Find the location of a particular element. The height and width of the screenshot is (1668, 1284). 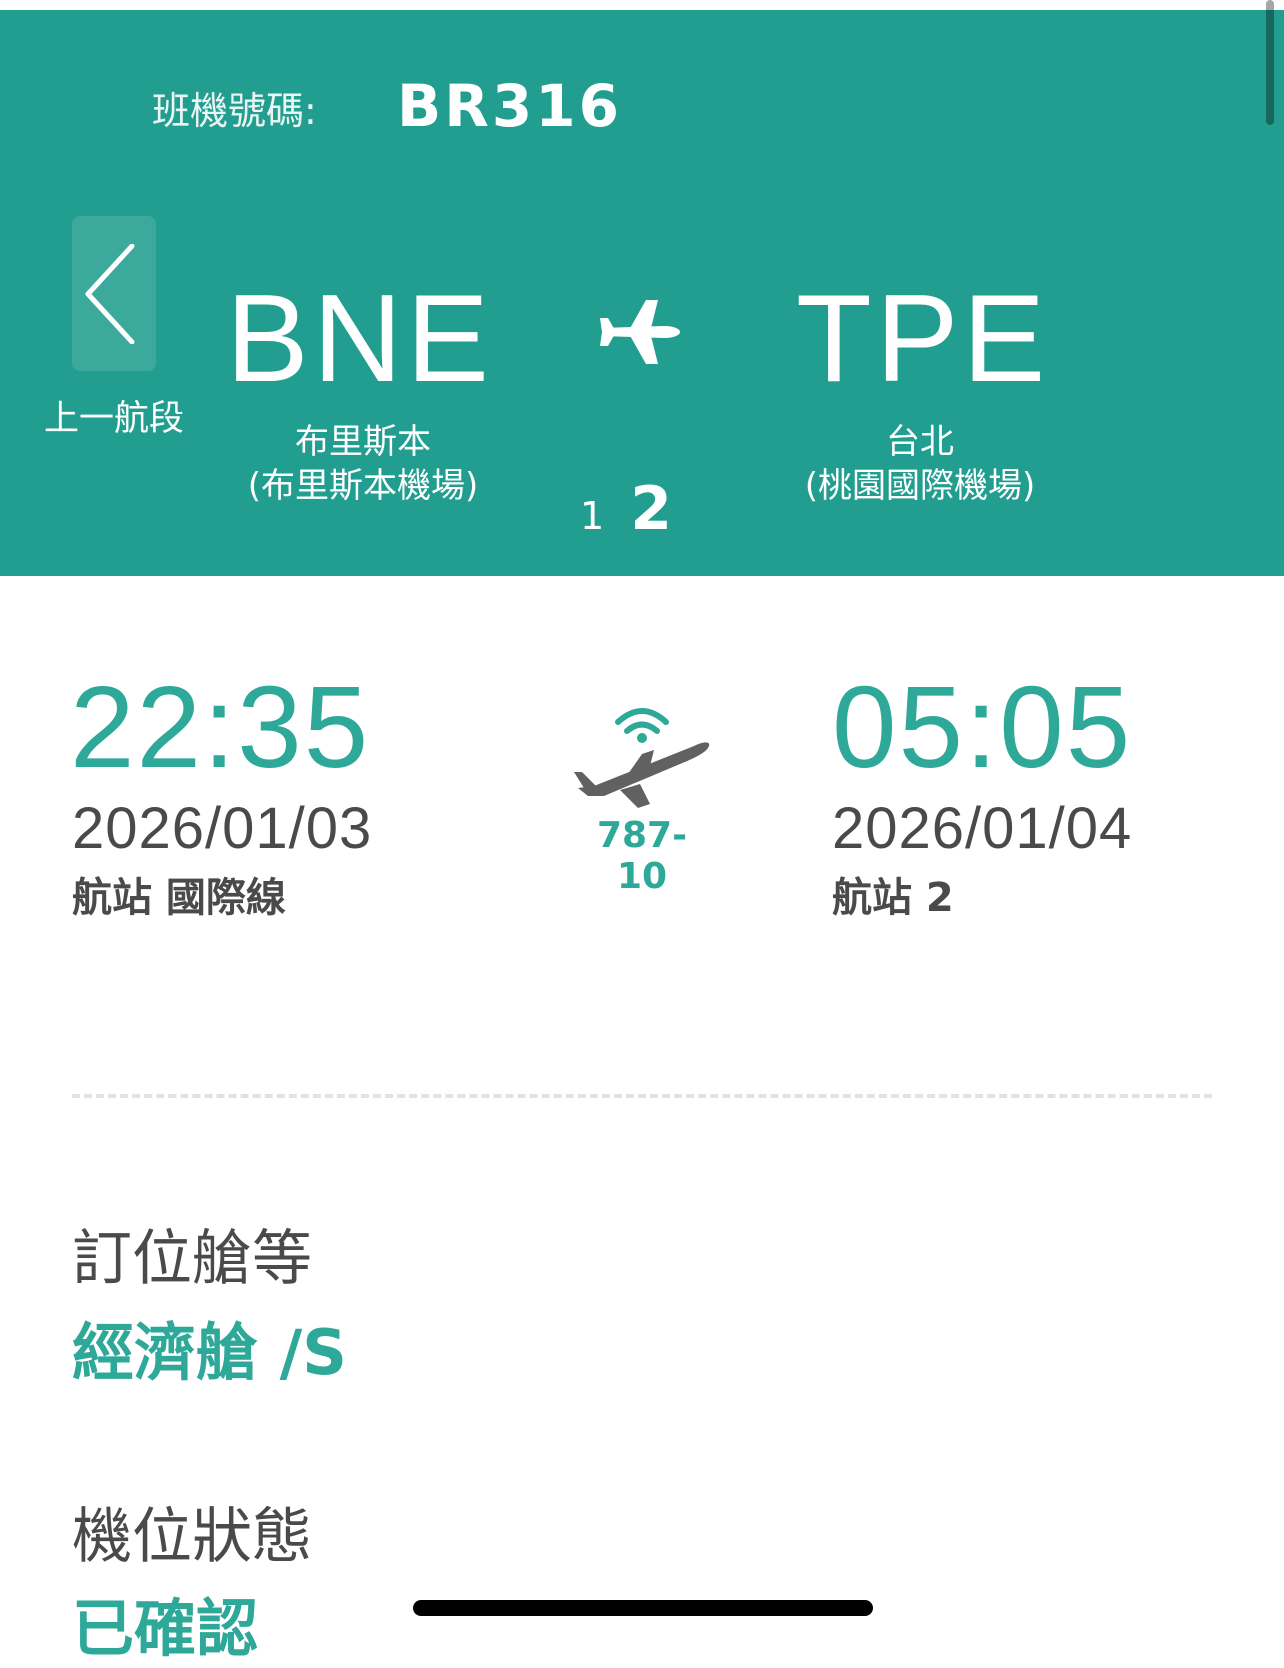

arrival-terminal: 航站 2 is located at coordinates (893, 898).